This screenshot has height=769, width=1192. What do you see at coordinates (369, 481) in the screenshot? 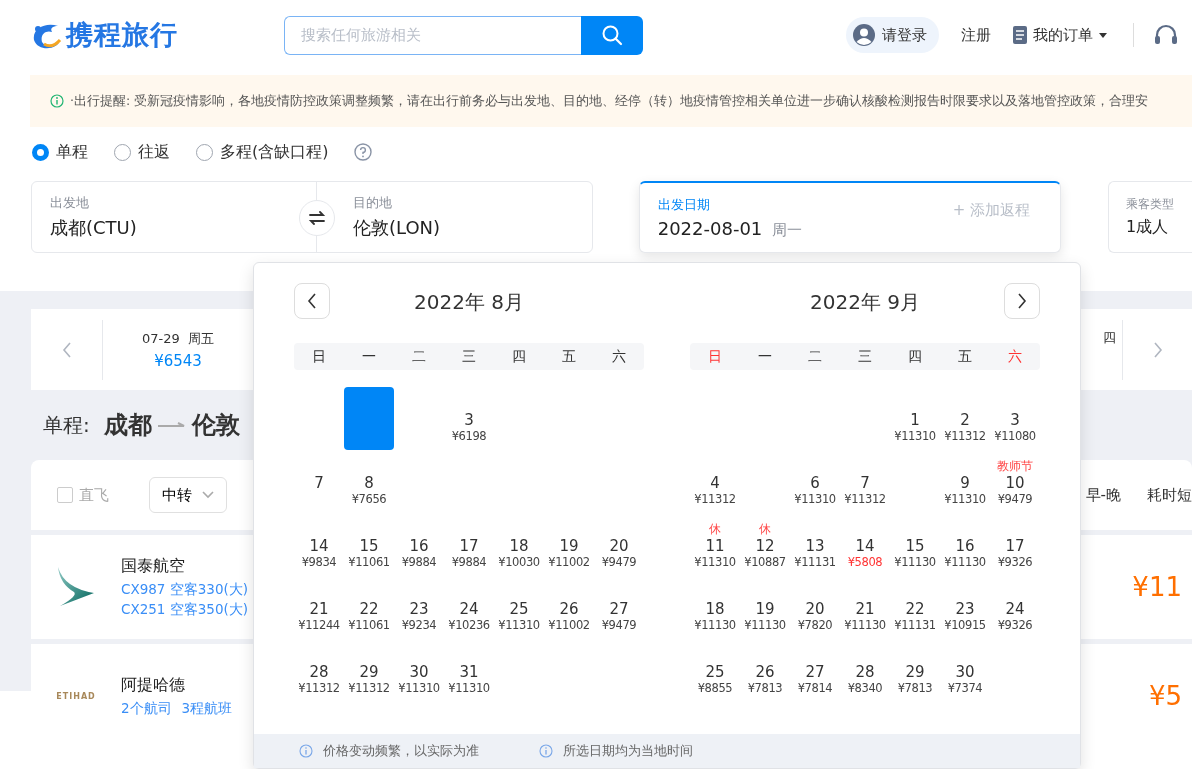
I see `calendar-day: 8 ¥7656` at bounding box center [369, 481].